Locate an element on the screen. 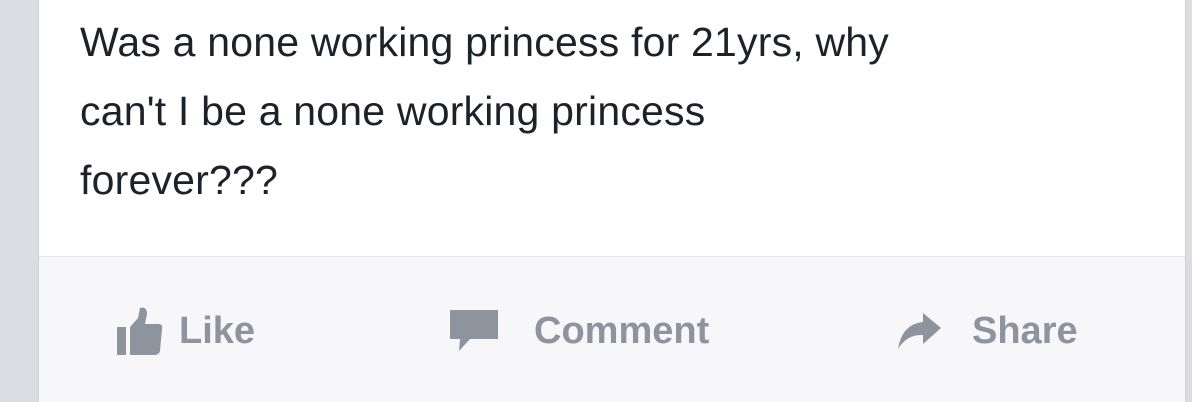 The height and width of the screenshot is (402, 1192). like-button: Like is located at coordinates (186, 331).